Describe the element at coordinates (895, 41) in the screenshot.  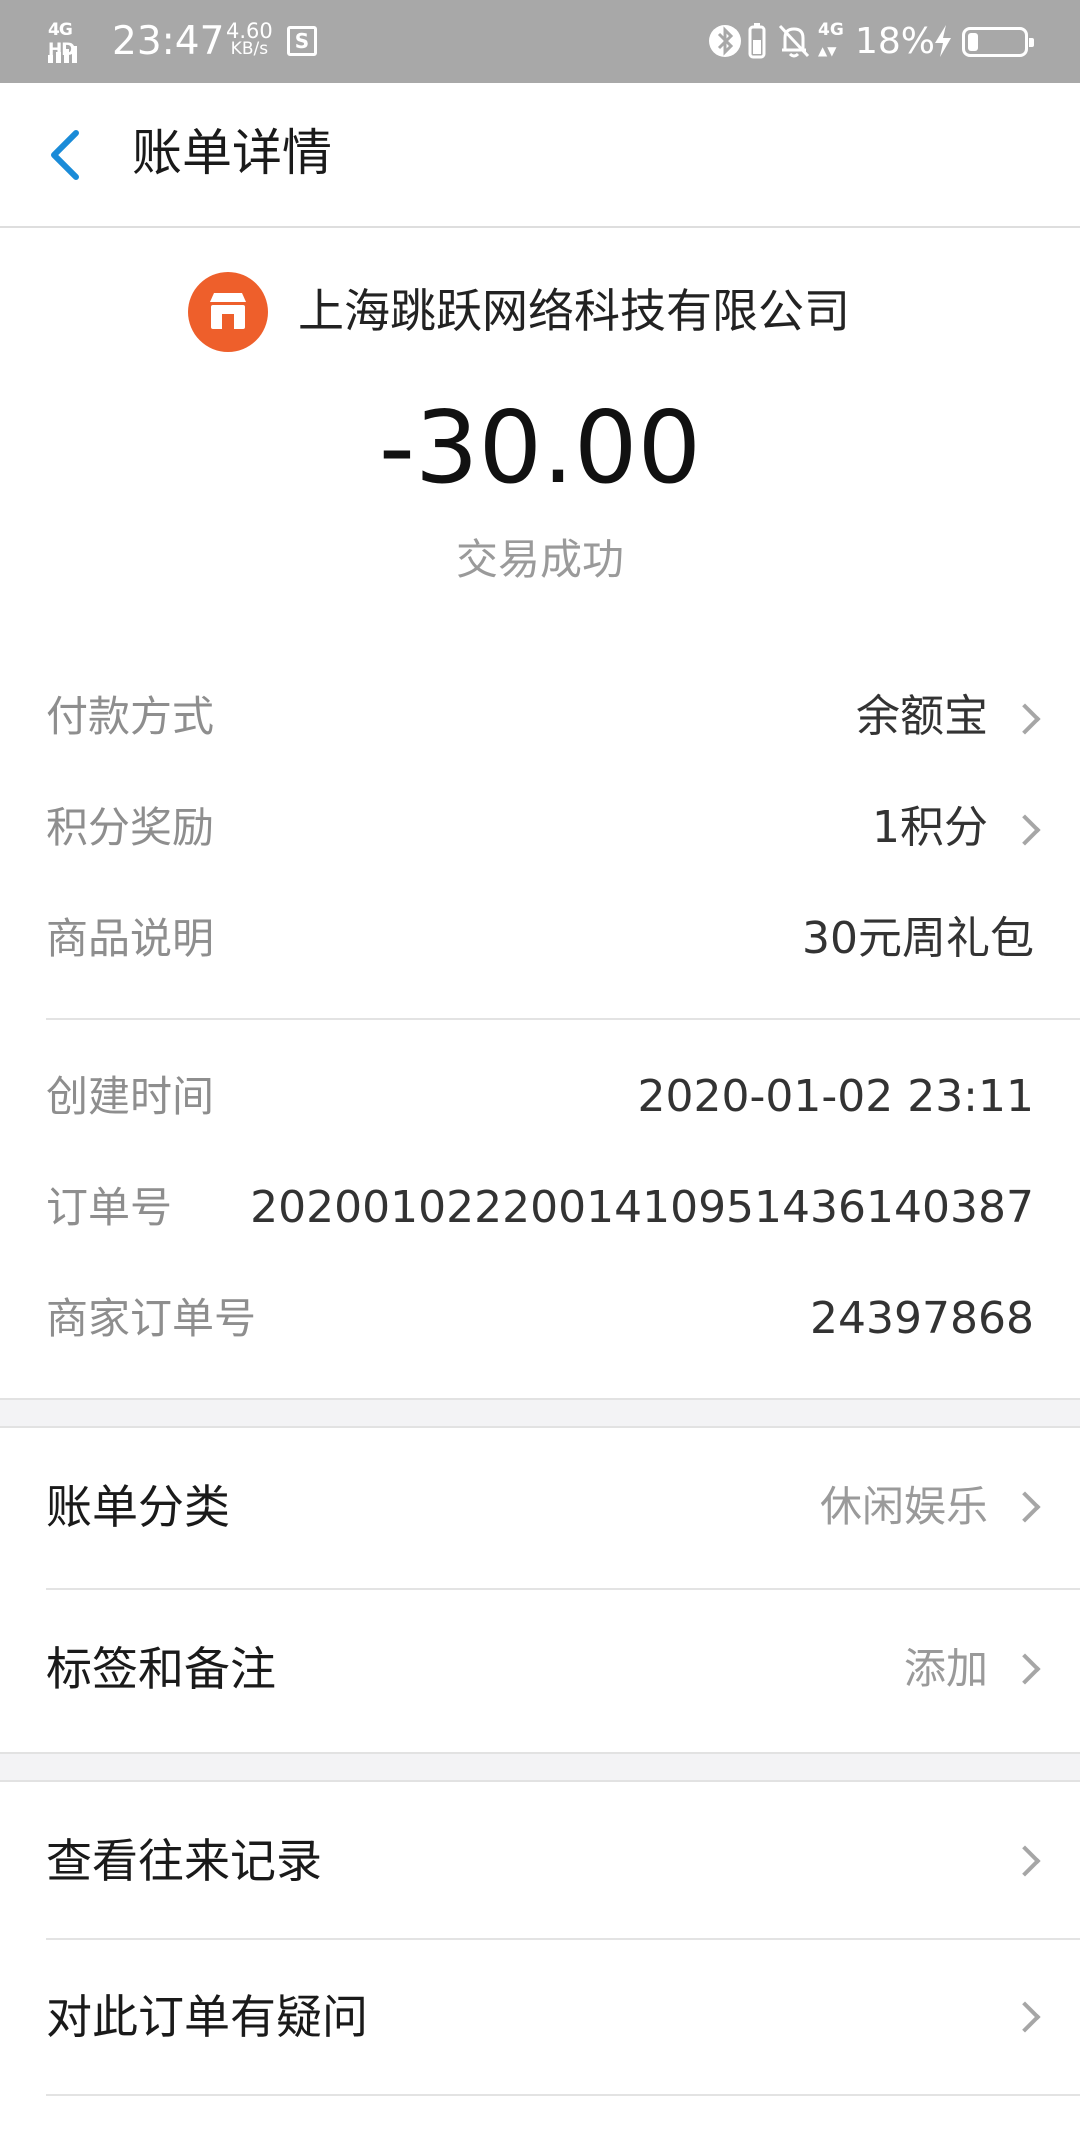
I see `battery-percent: 18%` at that location.